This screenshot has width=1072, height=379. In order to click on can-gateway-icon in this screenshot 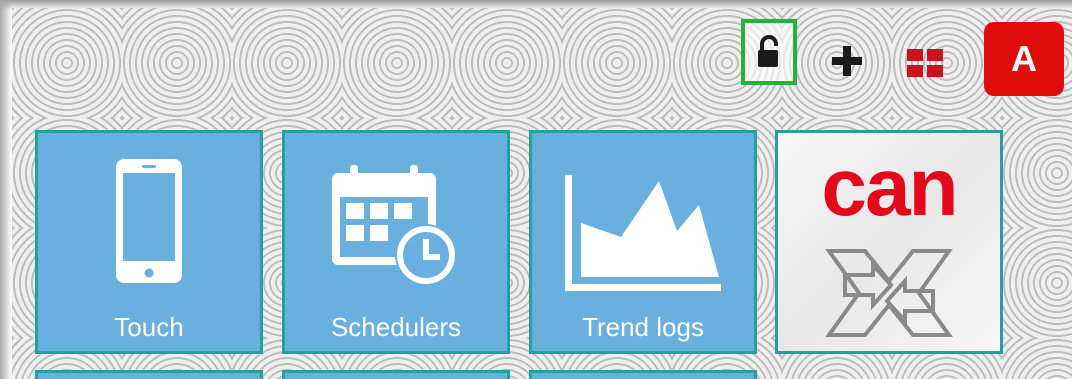, I will do `click(889, 293)`.